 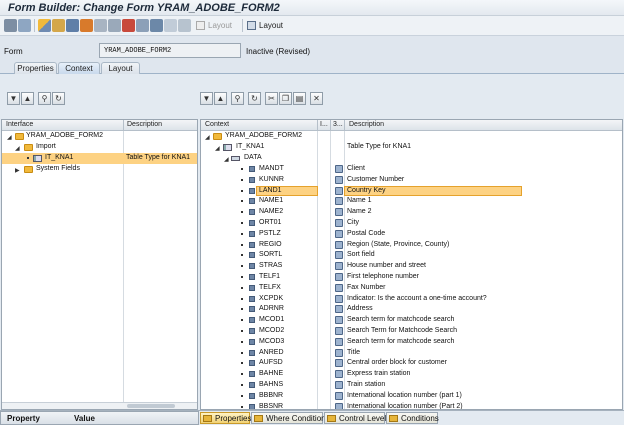 What do you see at coordinates (225, 418) in the screenshot?
I see `bottom-tab-properties: Properties` at bounding box center [225, 418].